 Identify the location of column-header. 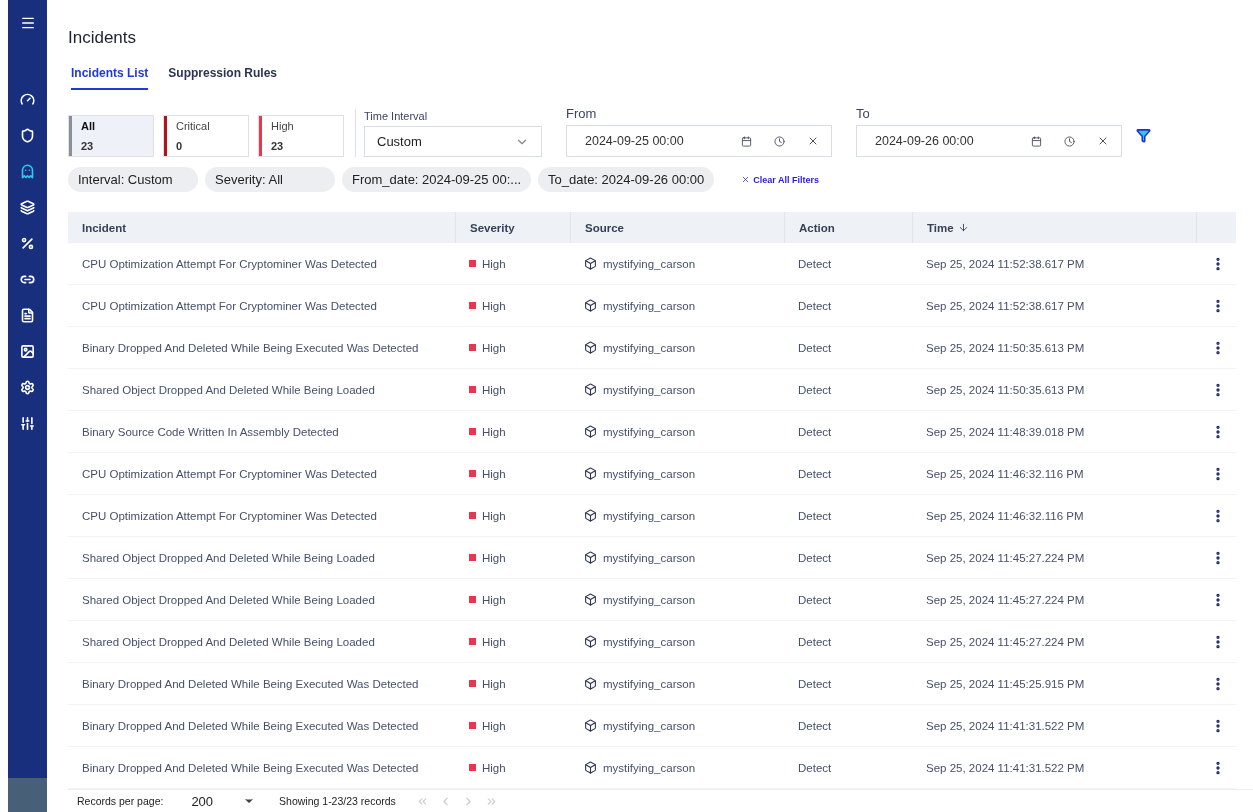
(1216, 227).